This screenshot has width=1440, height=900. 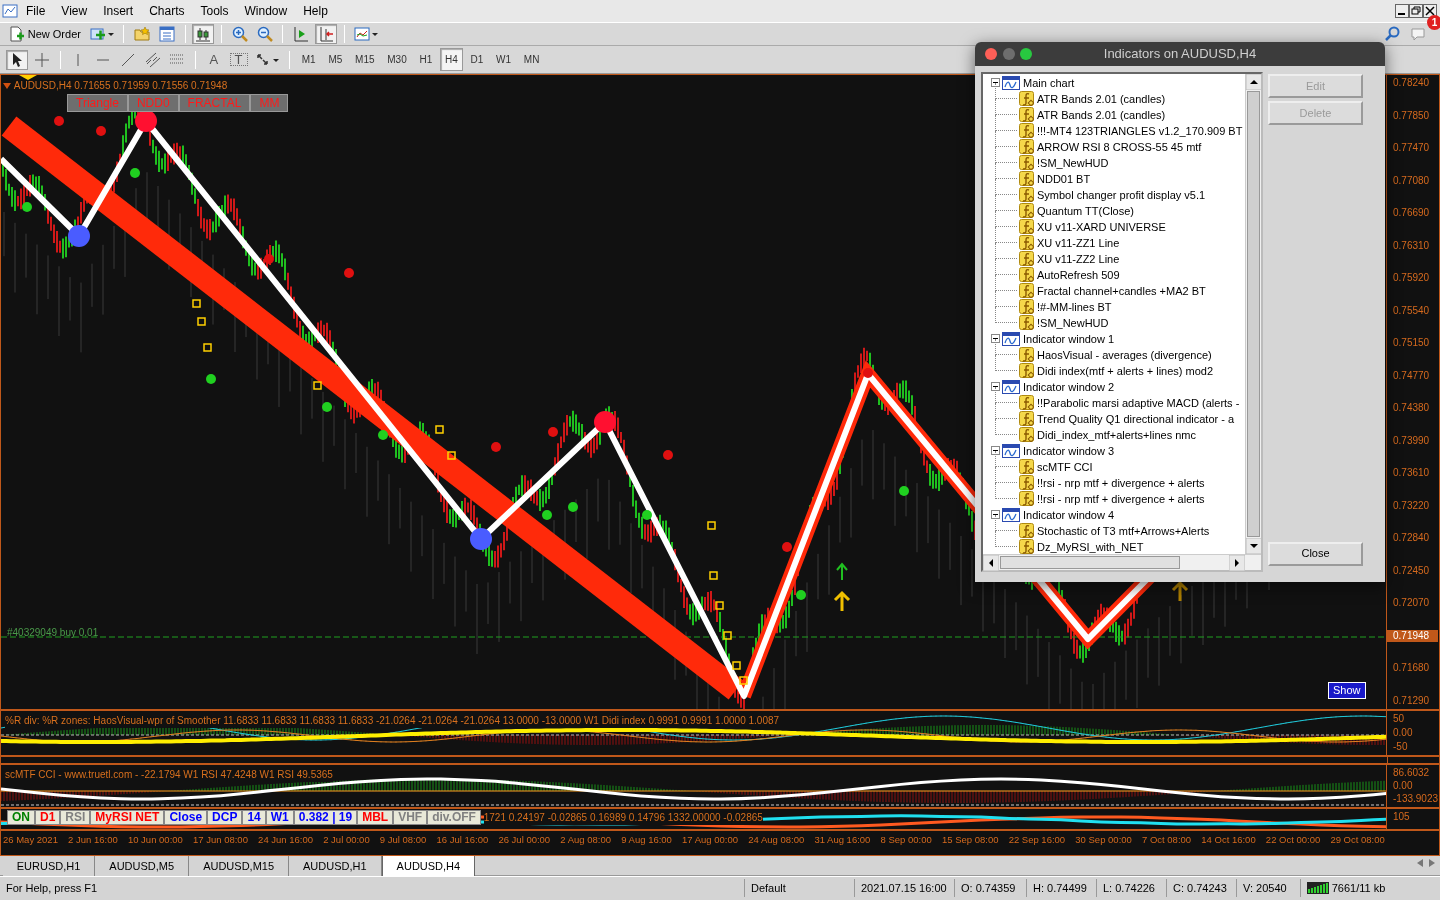 What do you see at coordinates (214, 11) in the screenshot?
I see `menu-item: Tools` at bounding box center [214, 11].